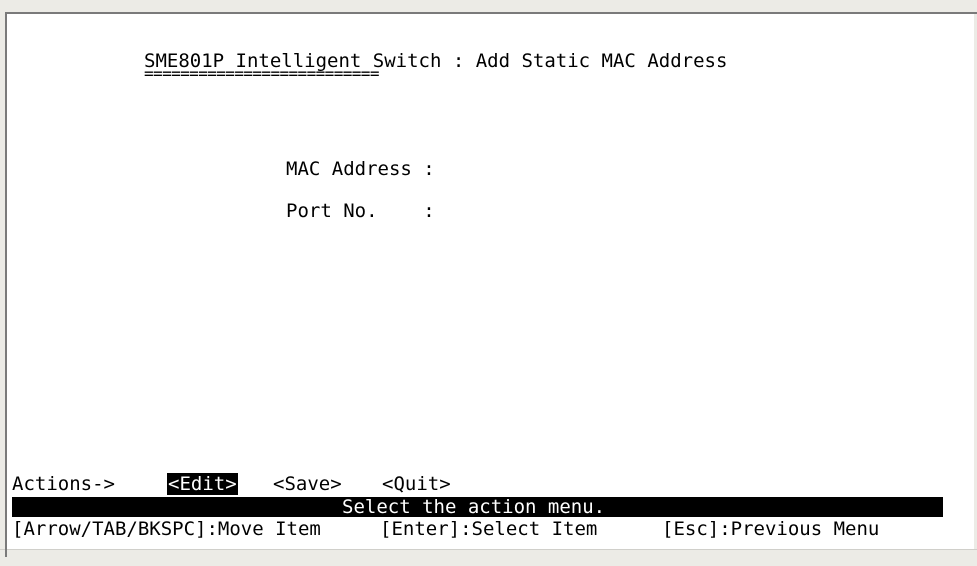 This screenshot has height=566, width=977. What do you see at coordinates (489, 529) in the screenshot?
I see `help-select-item: [Enter]:Select Item` at bounding box center [489, 529].